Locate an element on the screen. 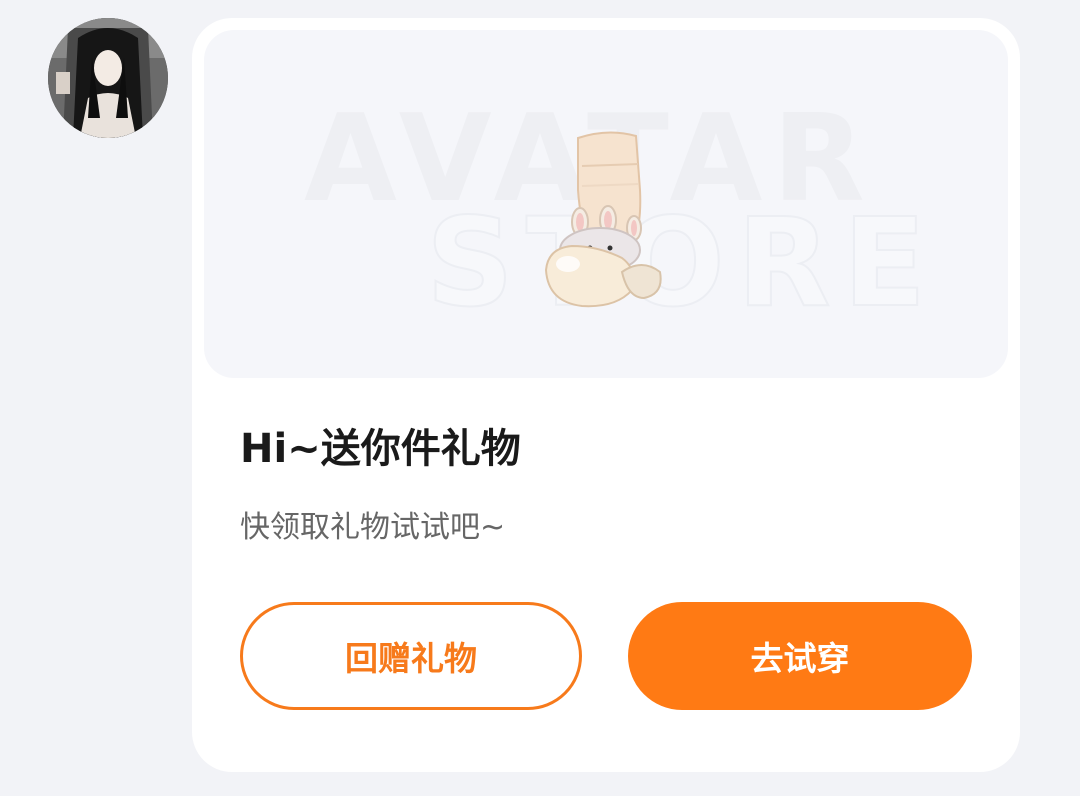 The height and width of the screenshot is (796, 1080). try-on-button: 去试穿 is located at coordinates (800, 656).